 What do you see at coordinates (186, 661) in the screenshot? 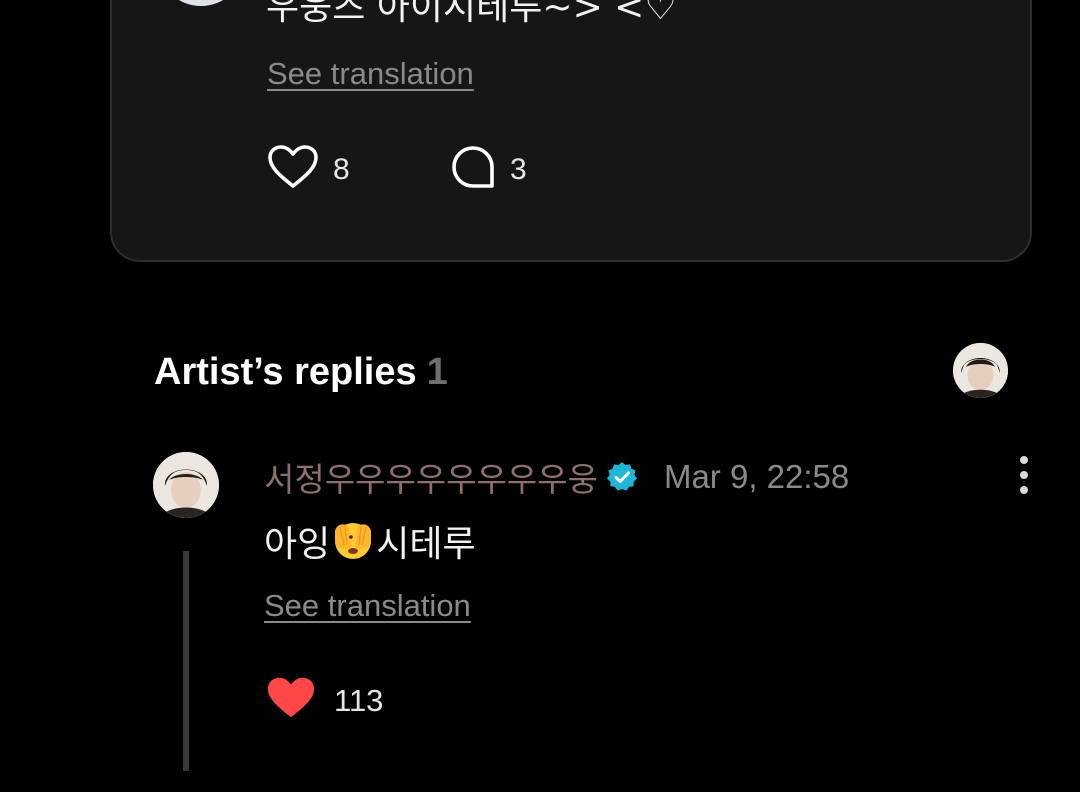
I see `thread-line` at bounding box center [186, 661].